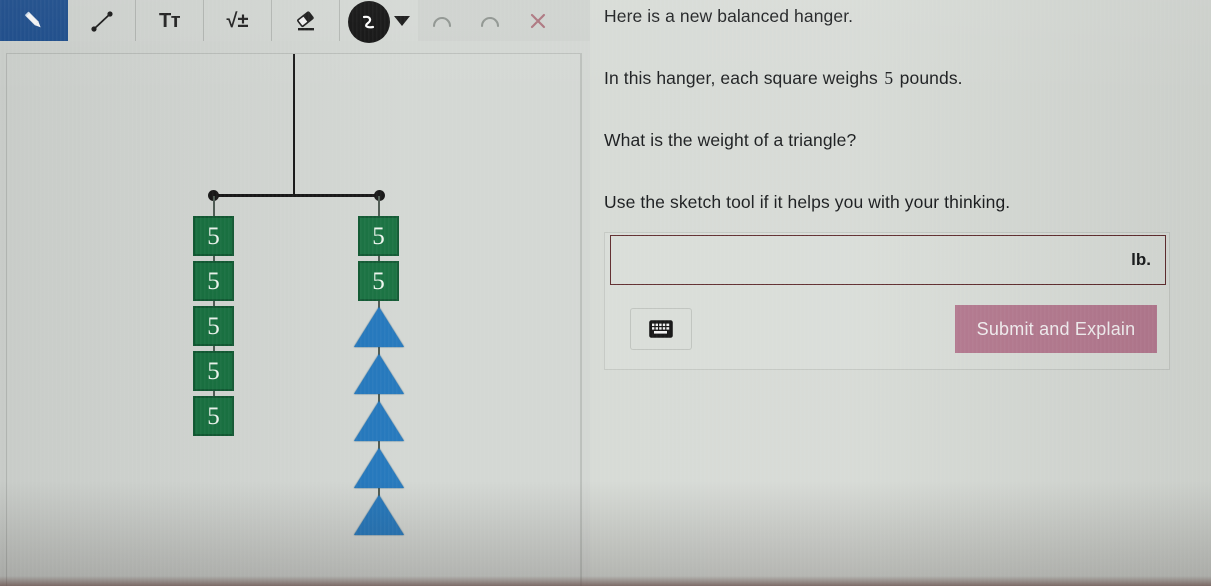 The width and height of the screenshot is (1211, 586). I want to click on math-keyboard-button, so click(661, 329).